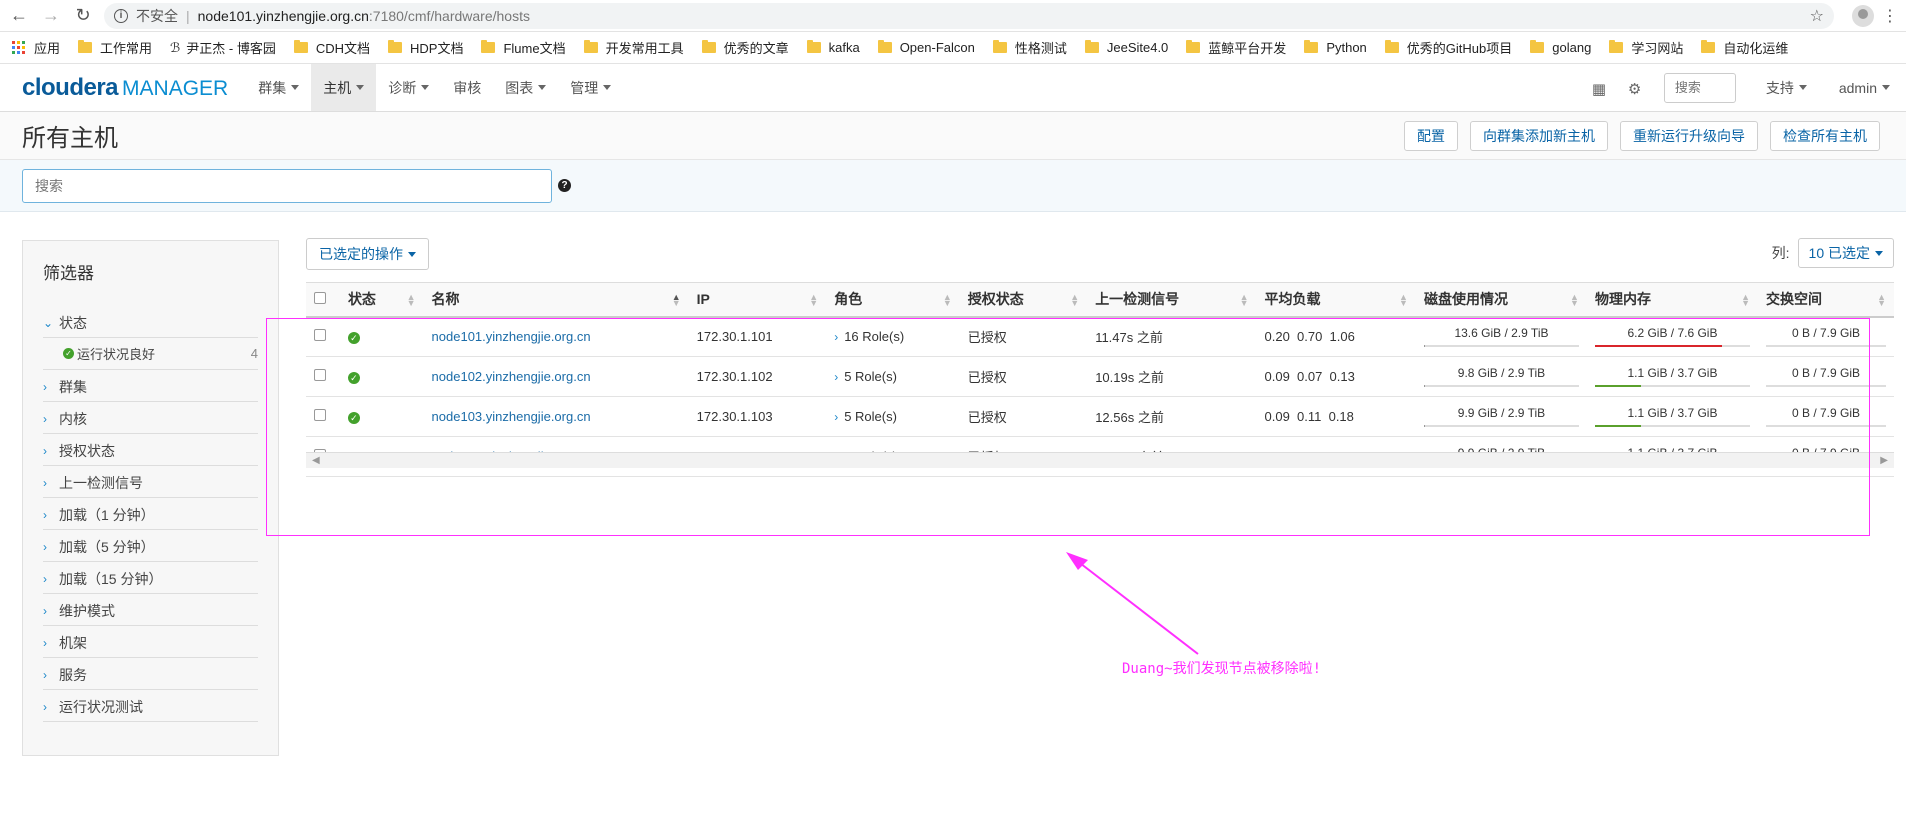 The height and width of the screenshot is (826, 1906). Describe the element at coordinates (525, 87) in the screenshot. I see `nav-charts: 图表` at that location.